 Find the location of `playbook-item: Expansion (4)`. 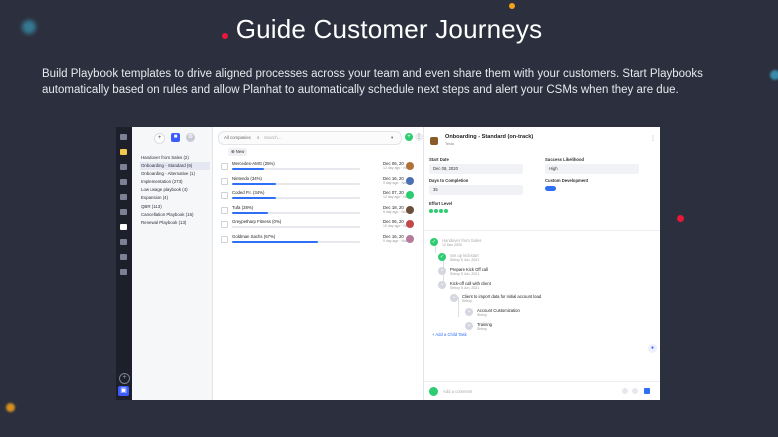

playbook-item: Expansion (4) is located at coordinates (175, 198).